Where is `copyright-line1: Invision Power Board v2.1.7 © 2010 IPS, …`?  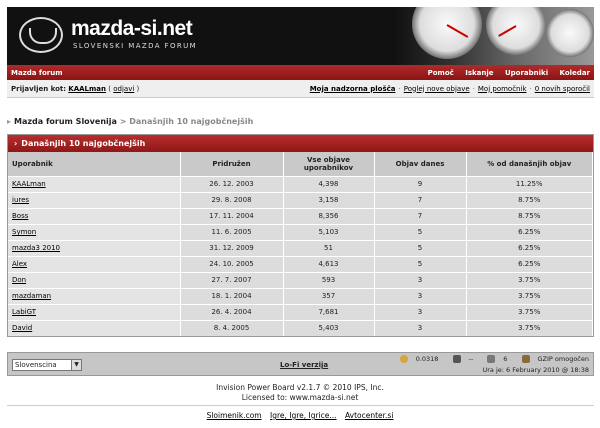 copyright-line1: Invision Power Board v2.1.7 © 2010 IPS, … is located at coordinates (300, 388).